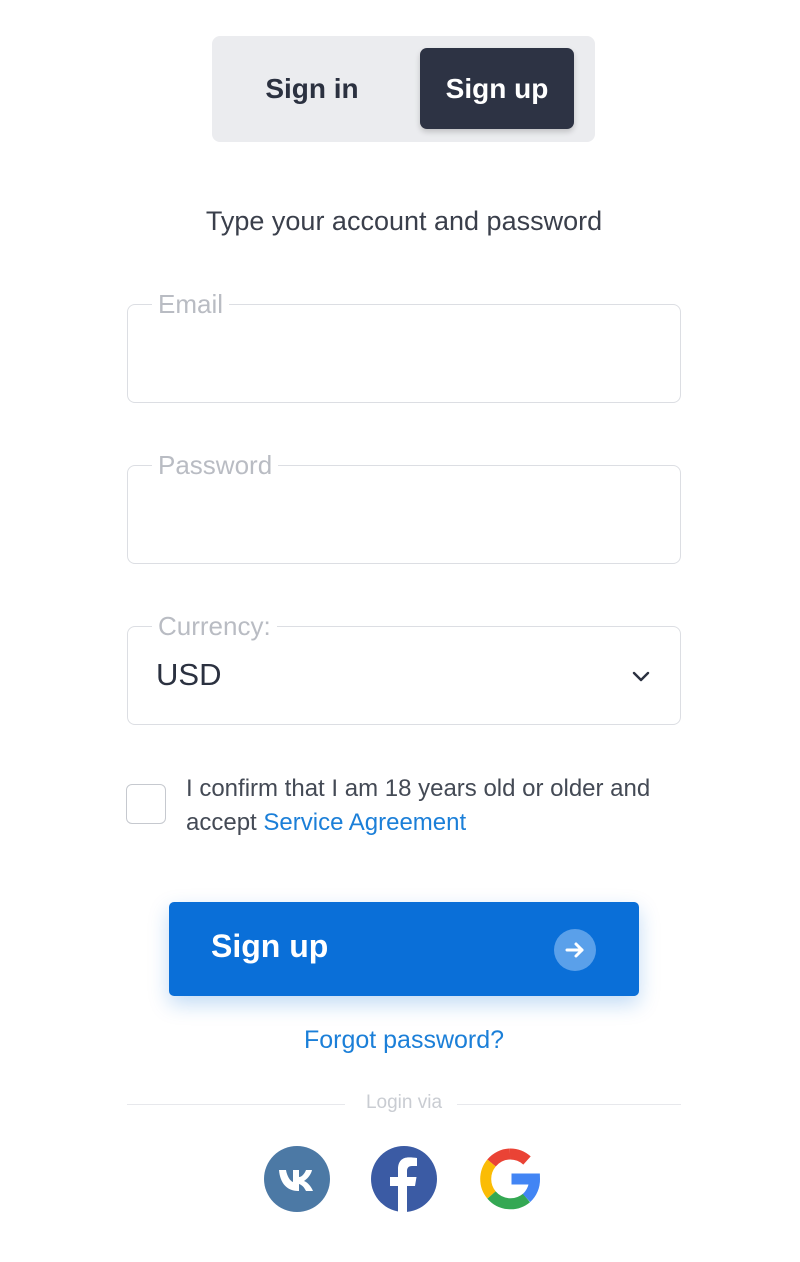 The image size is (800, 1262). I want to click on tab-sign-up: Sign up, so click(497, 88).